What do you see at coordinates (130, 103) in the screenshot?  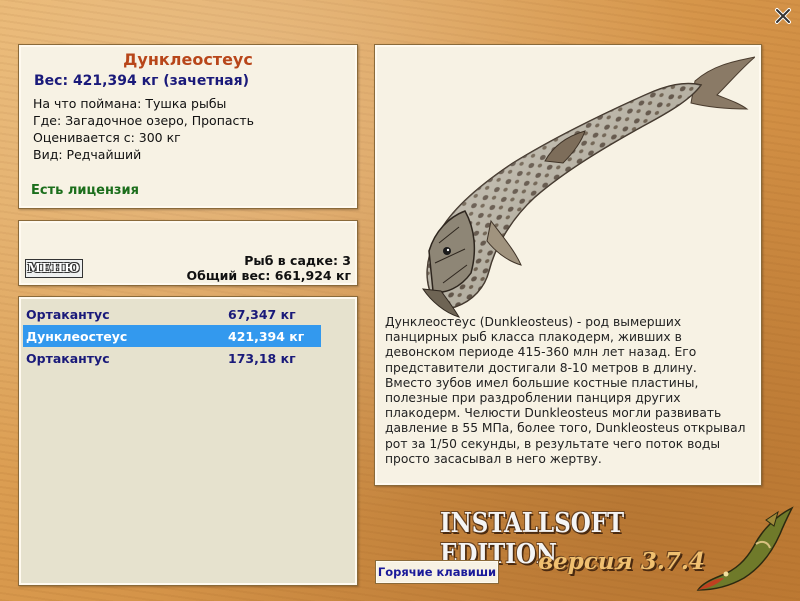 I see `bait-info: На что поймана: Тушка рыбы` at bounding box center [130, 103].